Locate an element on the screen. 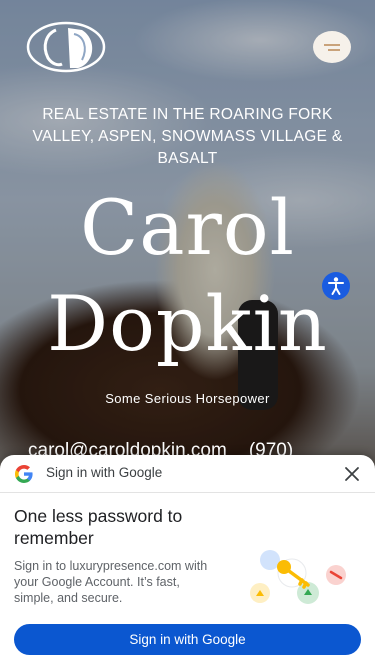 The height and width of the screenshot is (667, 375). hero-subtitle: Some Serious Horsepower is located at coordinates (187, 398).